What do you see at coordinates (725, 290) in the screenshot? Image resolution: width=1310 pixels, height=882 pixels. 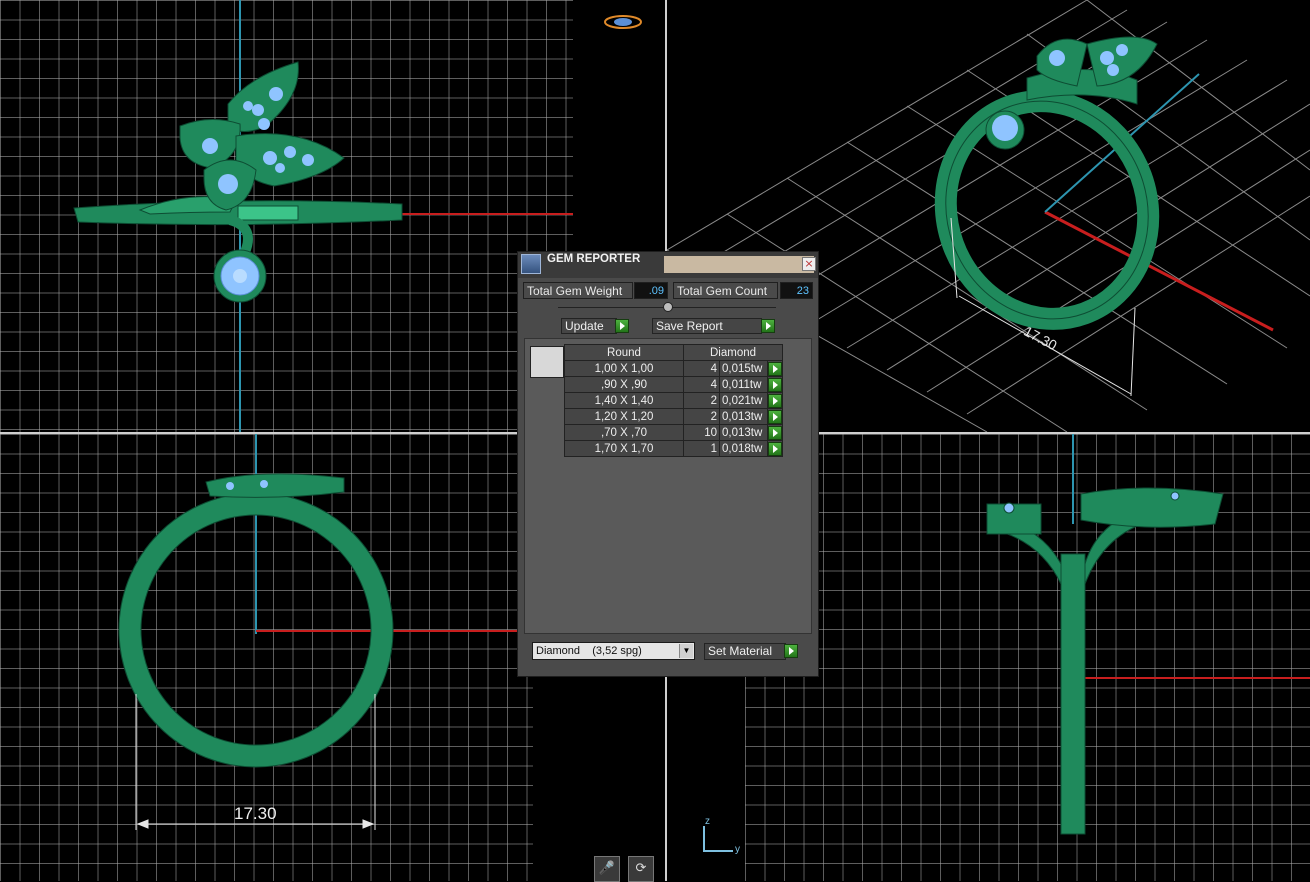 I see `total-gem-count-label: Total Gem Count` at bounding box center [725, 290].